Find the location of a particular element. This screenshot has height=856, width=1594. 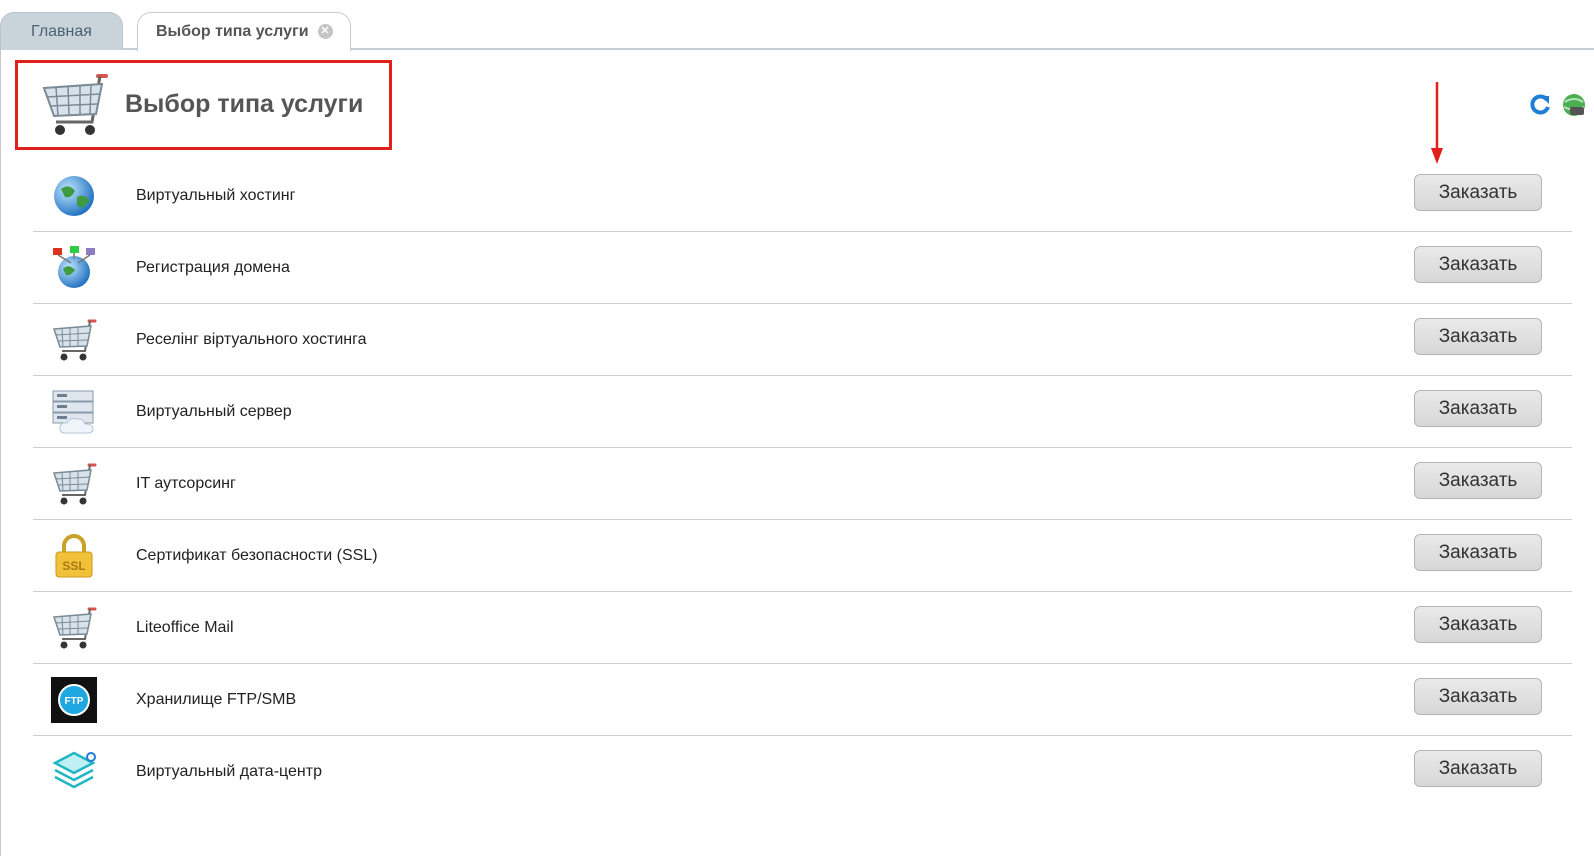

service-row: Виртуальный сервер Заказать is located at coordinates (802, 412).